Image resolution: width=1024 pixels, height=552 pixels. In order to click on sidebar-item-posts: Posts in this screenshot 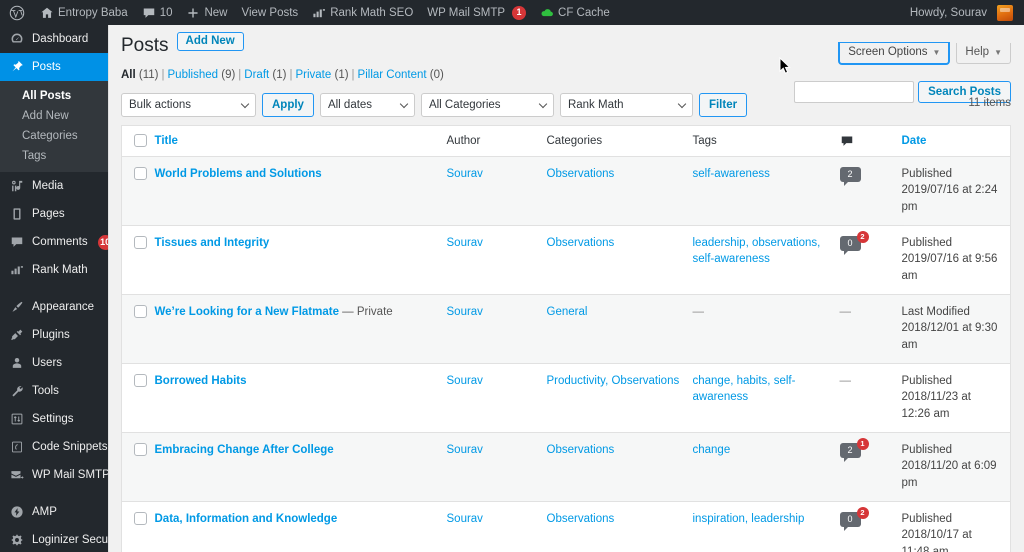, I will do `click(54, 67)`.